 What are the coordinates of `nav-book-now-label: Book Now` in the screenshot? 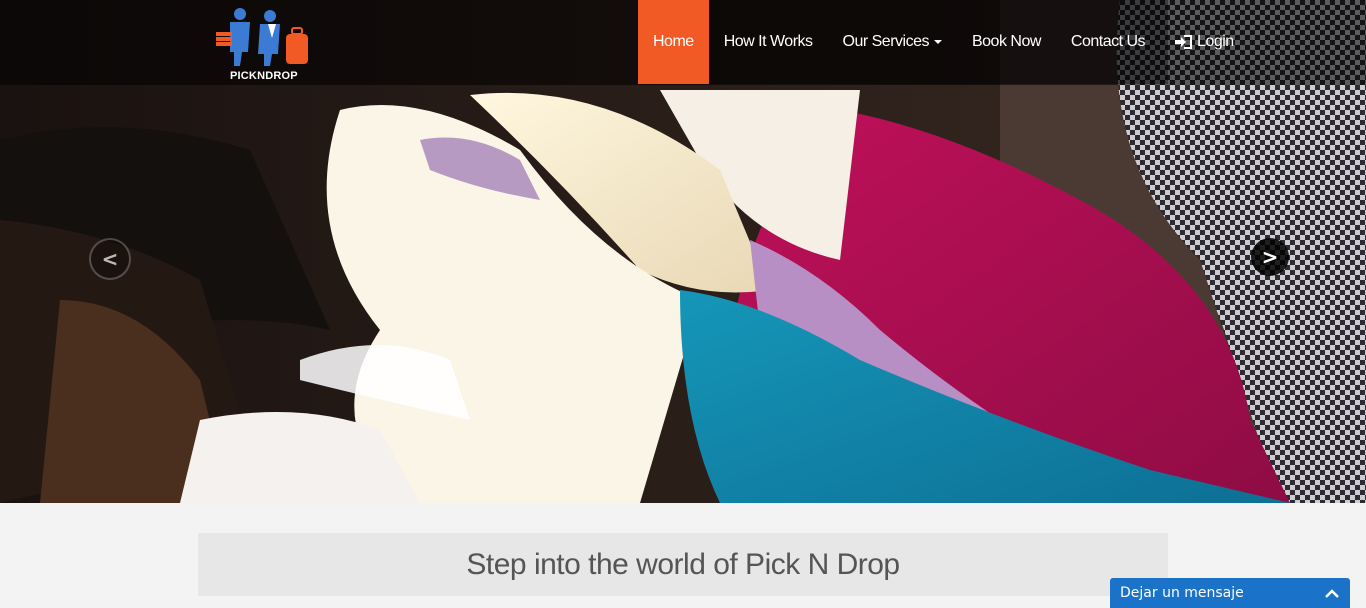 It's located at (1006, 41).